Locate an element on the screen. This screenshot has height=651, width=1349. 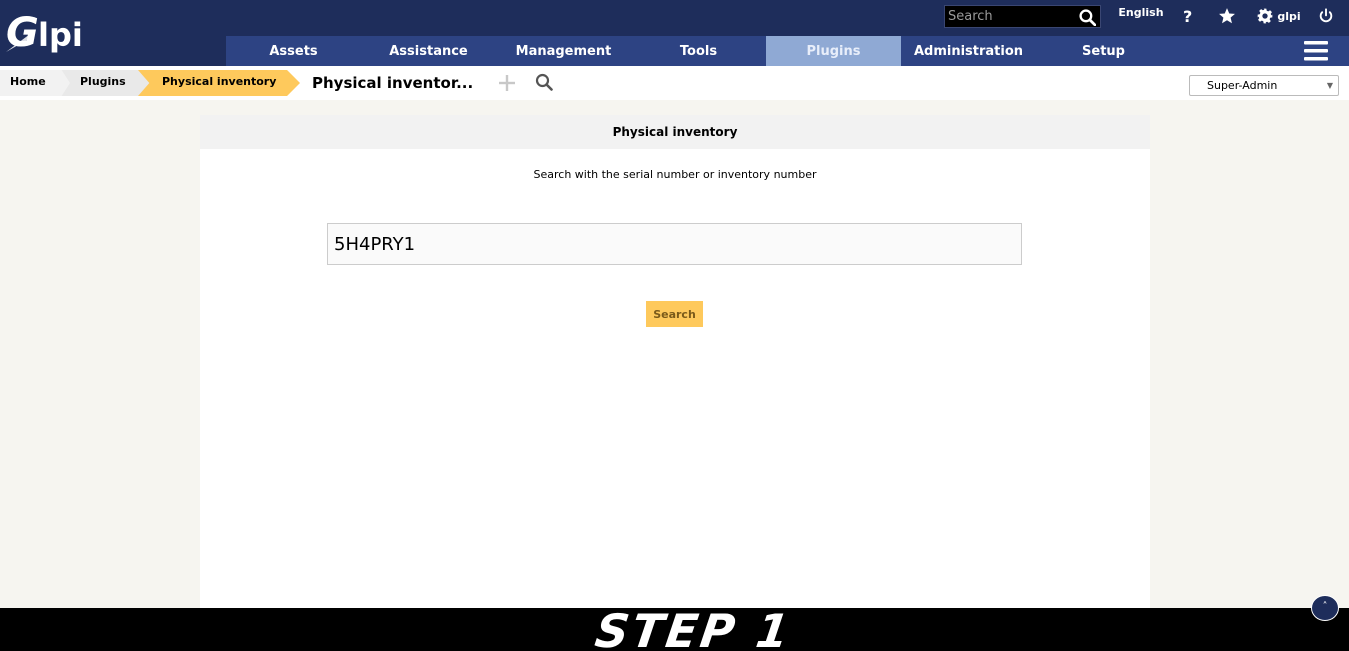
step-banner: STEP 1 is located at coordinates (674, 627).